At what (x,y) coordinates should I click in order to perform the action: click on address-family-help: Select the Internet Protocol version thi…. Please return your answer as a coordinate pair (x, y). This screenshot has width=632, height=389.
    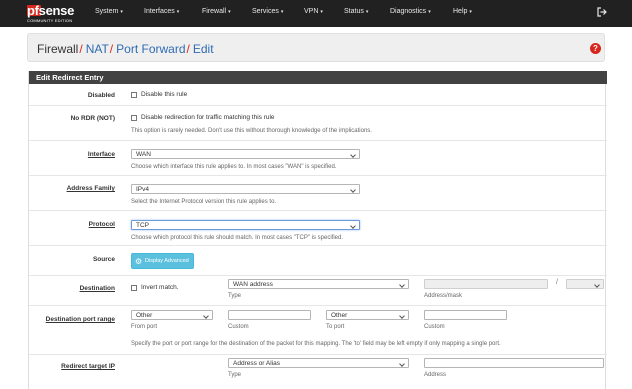
    Looking at the image, I should click on (204, 202).